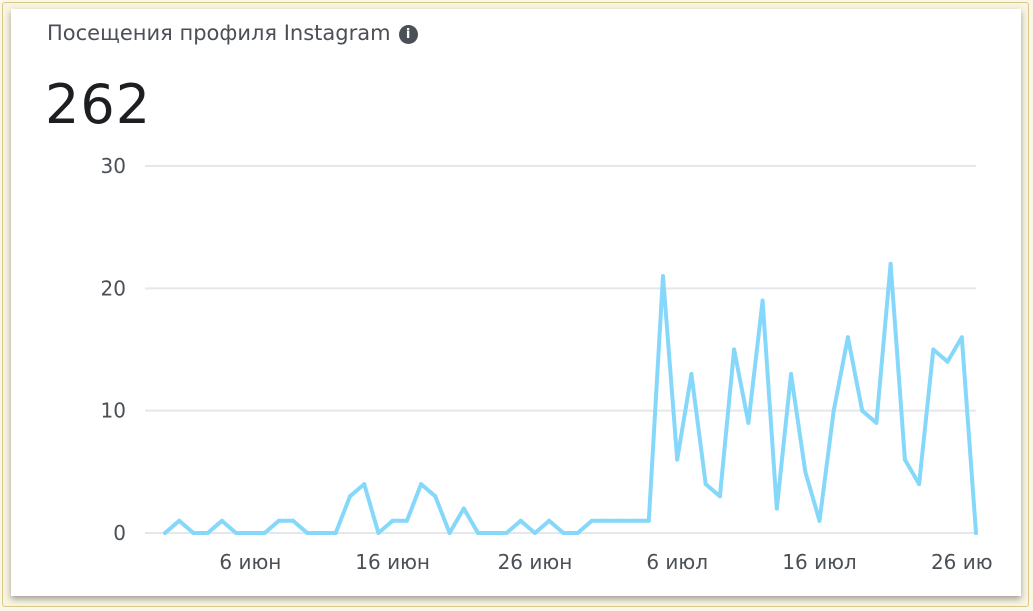 The height and width of the screenshot is (611, 1033). What do you see at coordinates (819, 562) in the screenshot?
I see `x-tick-label: 16 июл` at bounding box center [819, 562].